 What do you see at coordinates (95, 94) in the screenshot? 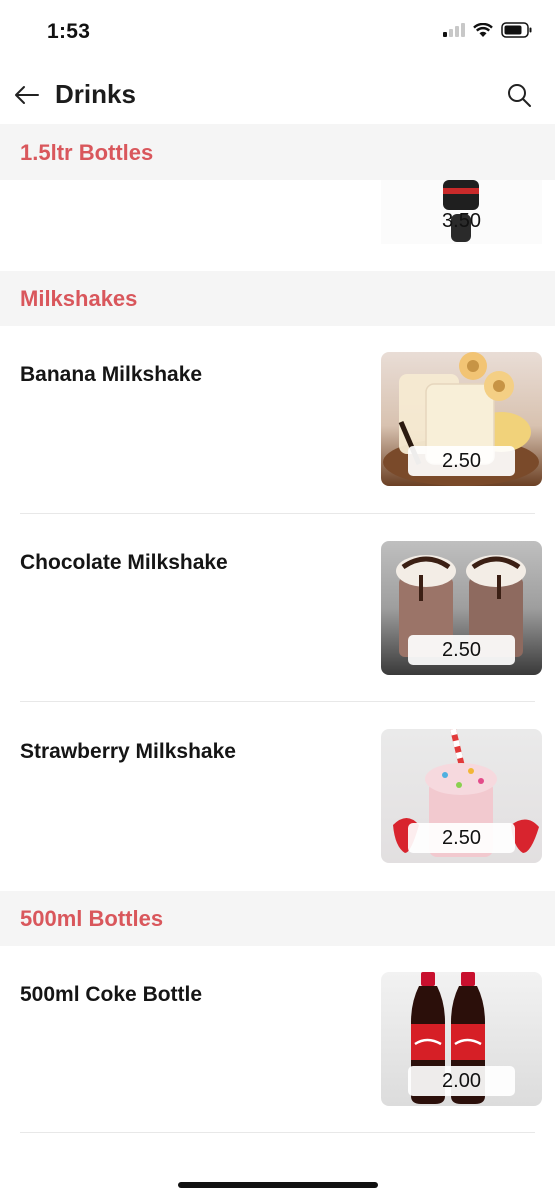
I see `page-title: Drinks` at bounding box center [95, 94].